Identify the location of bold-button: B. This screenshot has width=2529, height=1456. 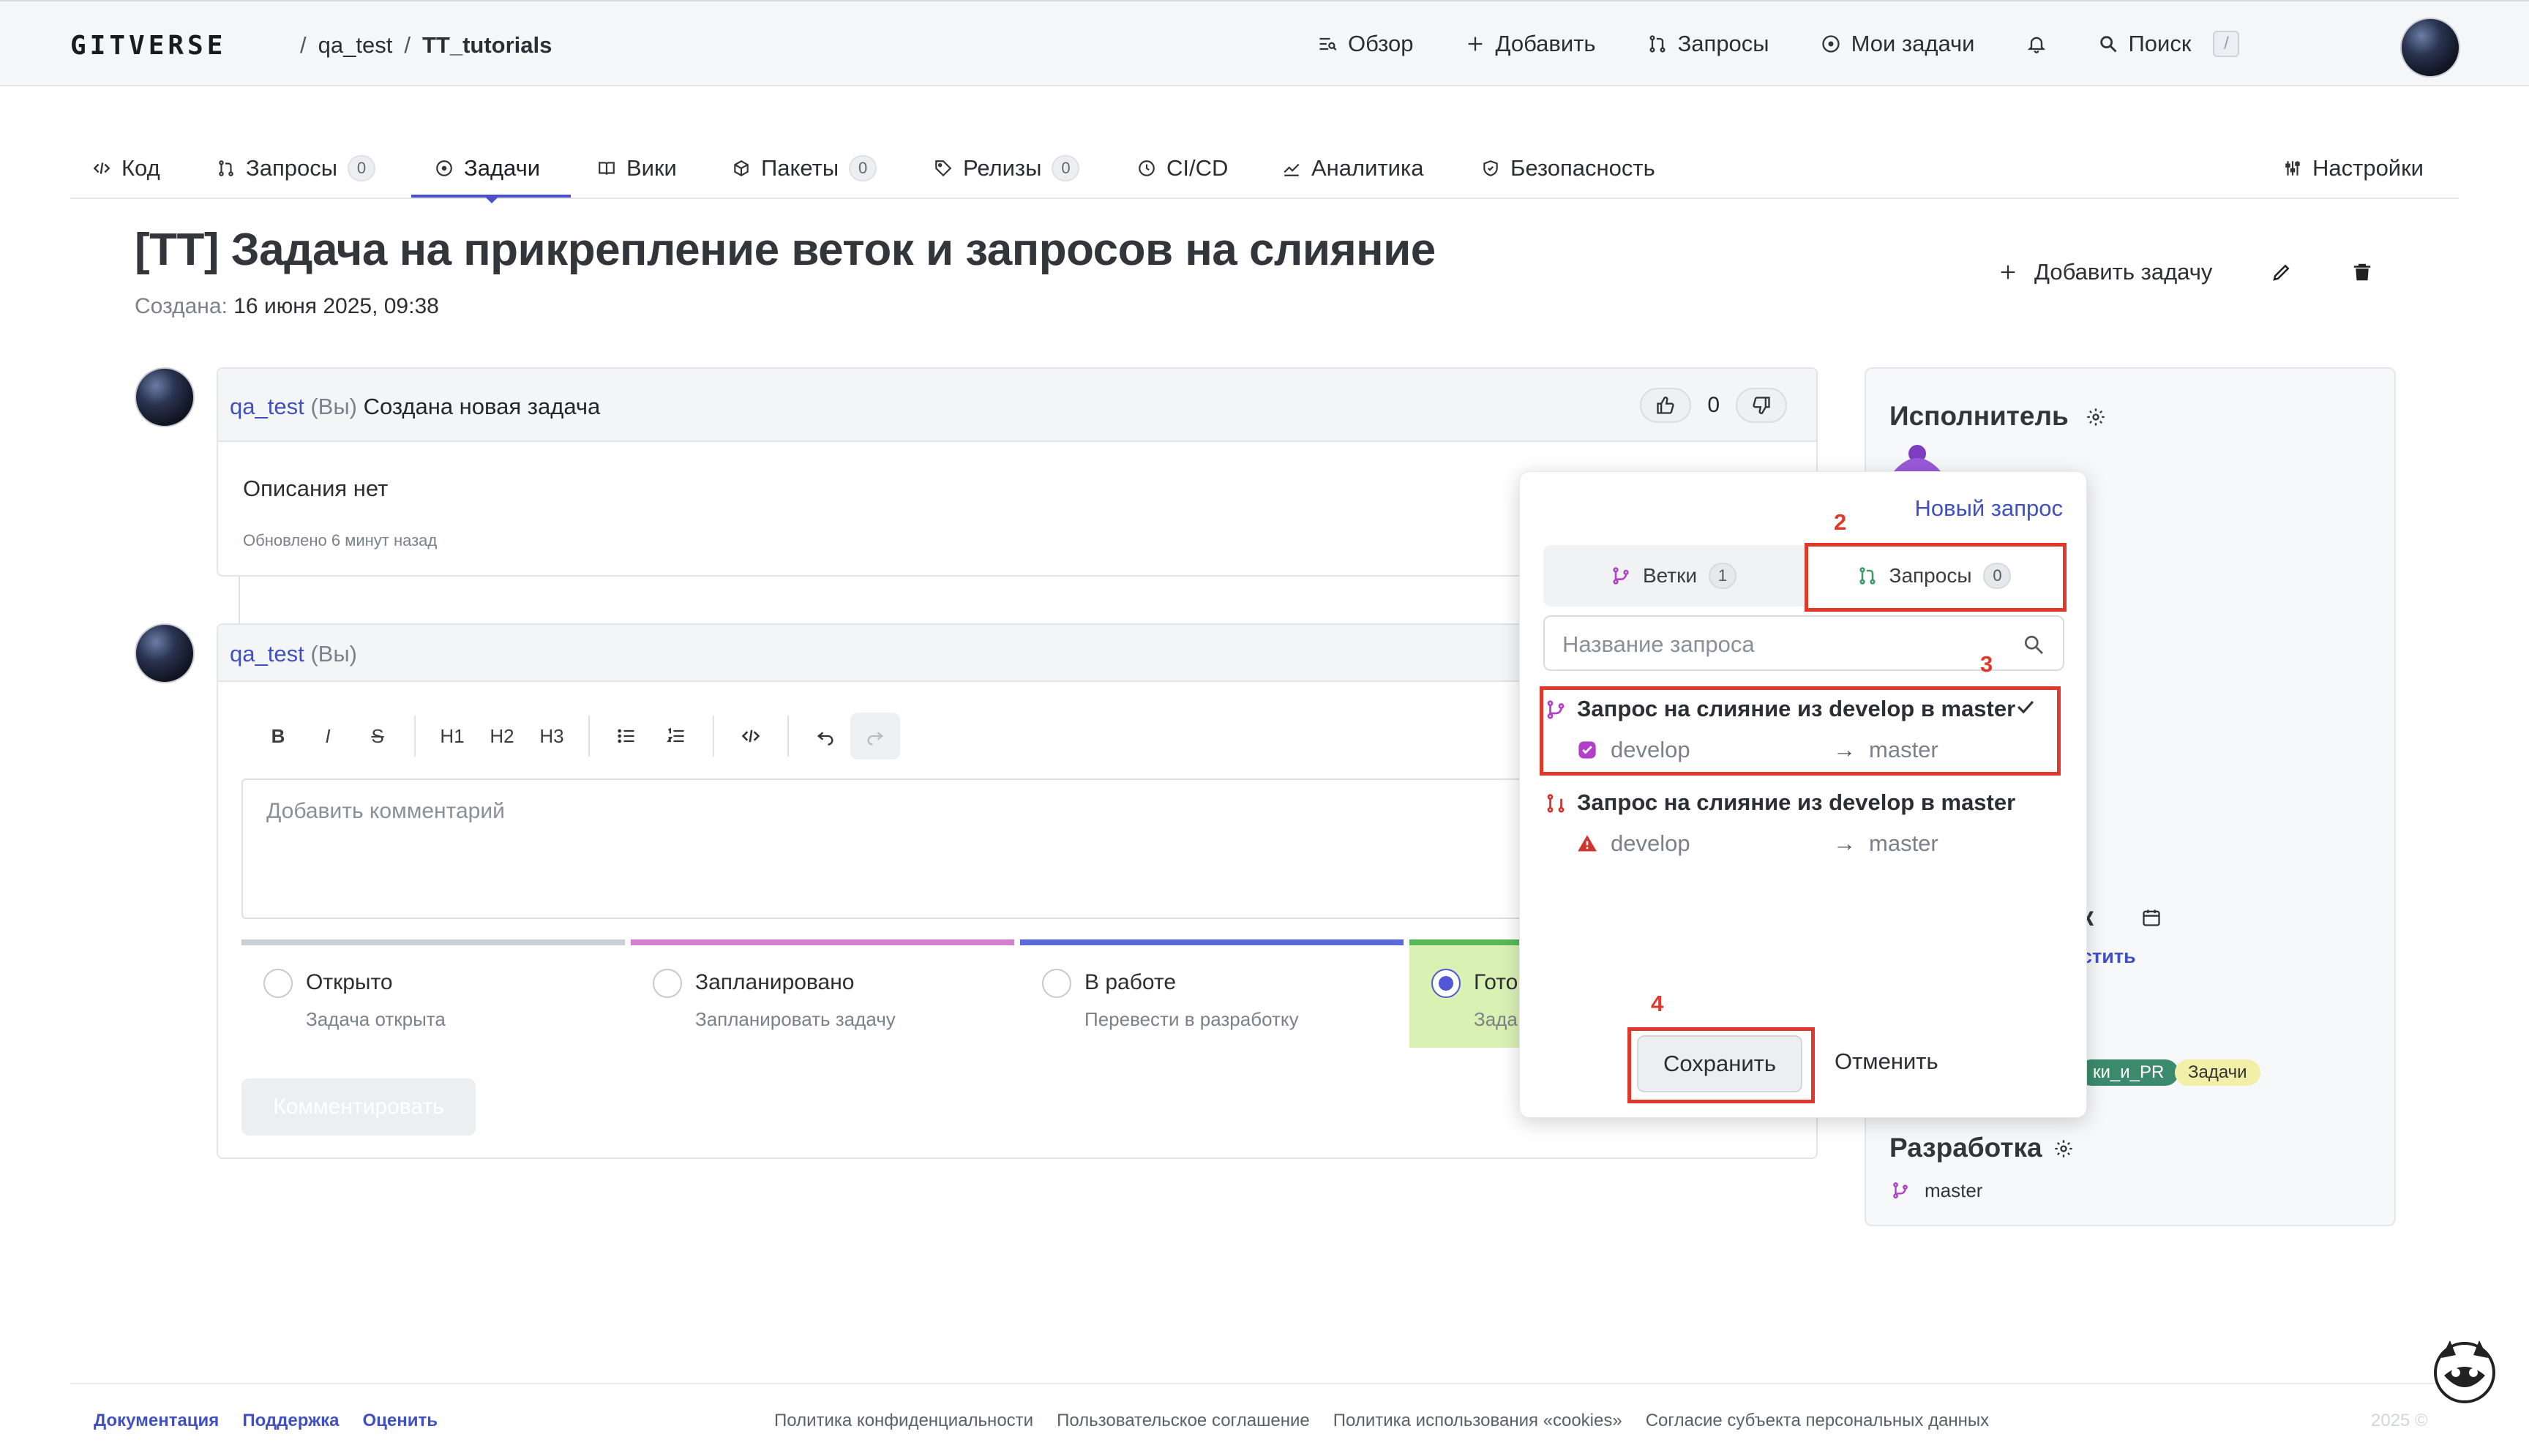
(278, 736).